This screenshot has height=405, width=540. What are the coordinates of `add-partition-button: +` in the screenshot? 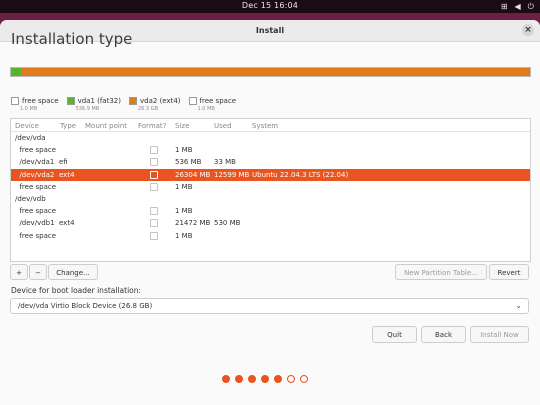 It's located at (19, 272).